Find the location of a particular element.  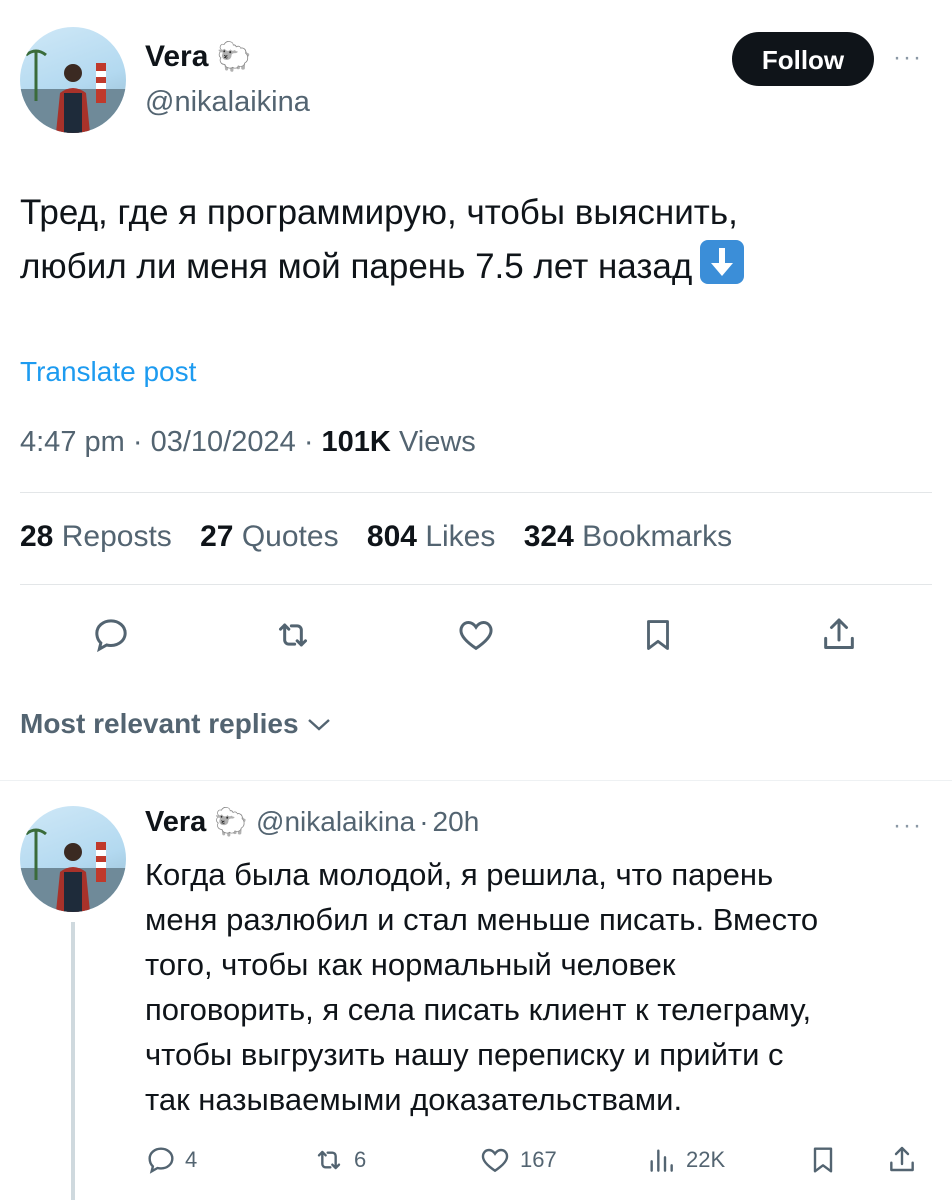

repost-button is located at coordinates (293, 635).